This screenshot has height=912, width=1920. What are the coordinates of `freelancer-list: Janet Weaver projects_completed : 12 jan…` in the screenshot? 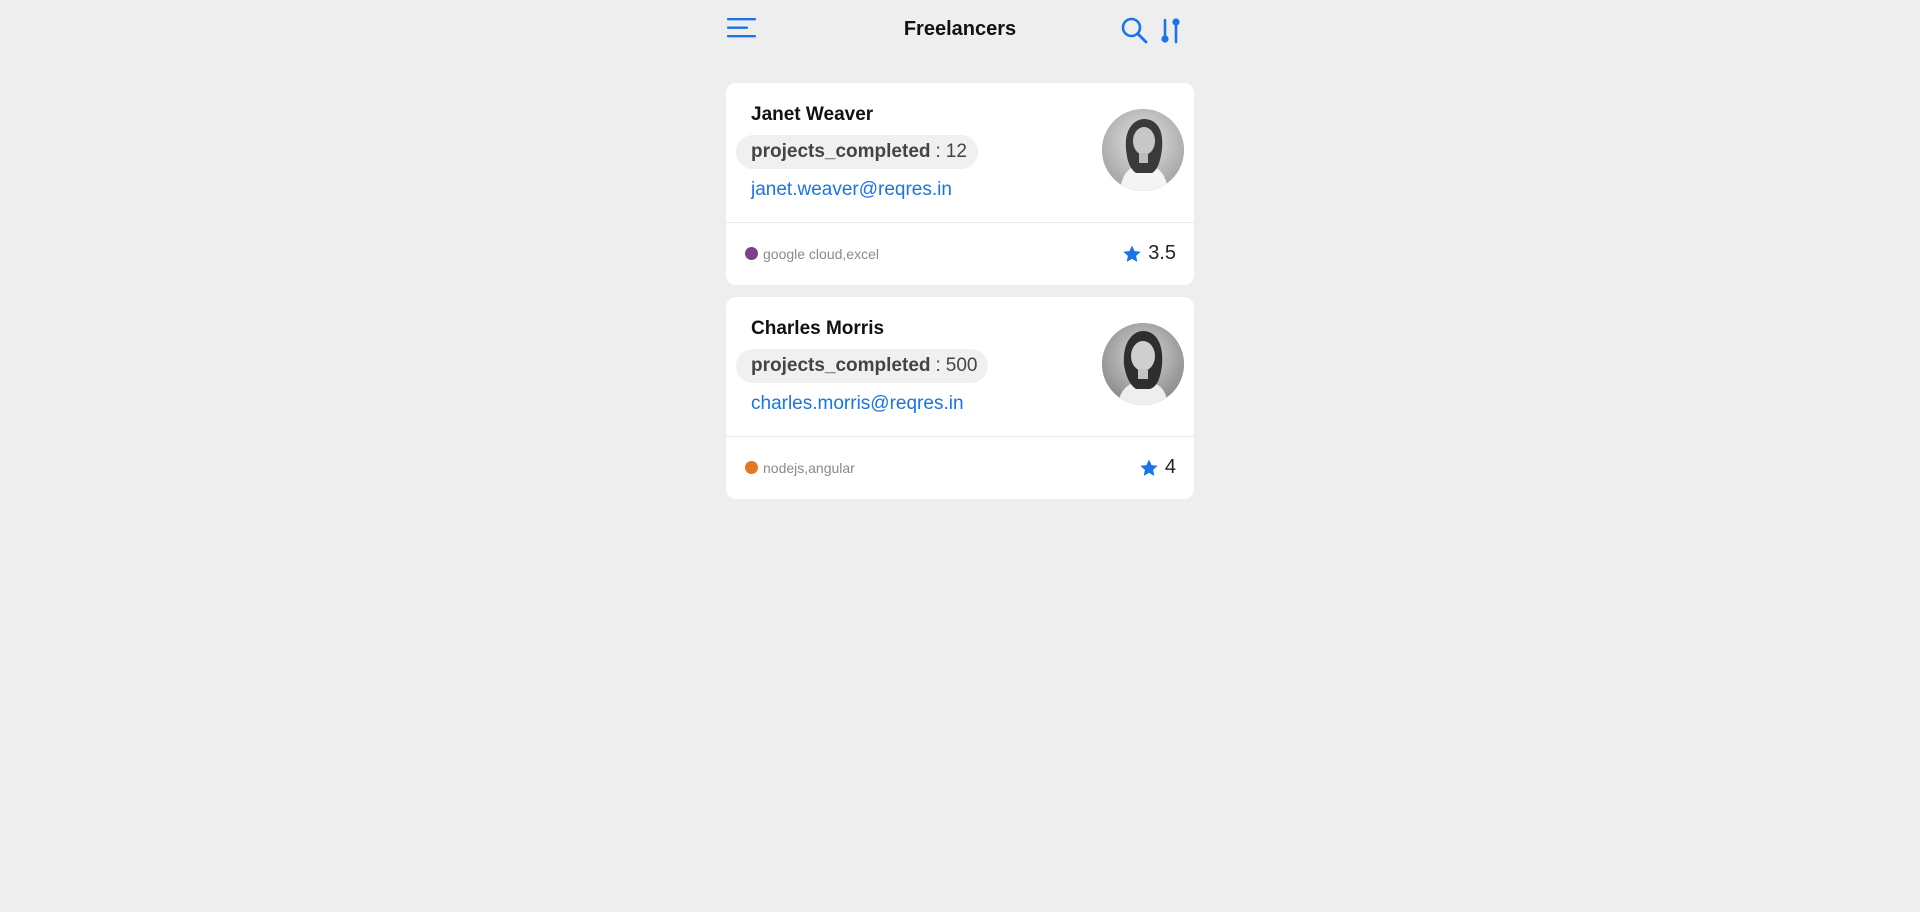 It's located at (960, 297).